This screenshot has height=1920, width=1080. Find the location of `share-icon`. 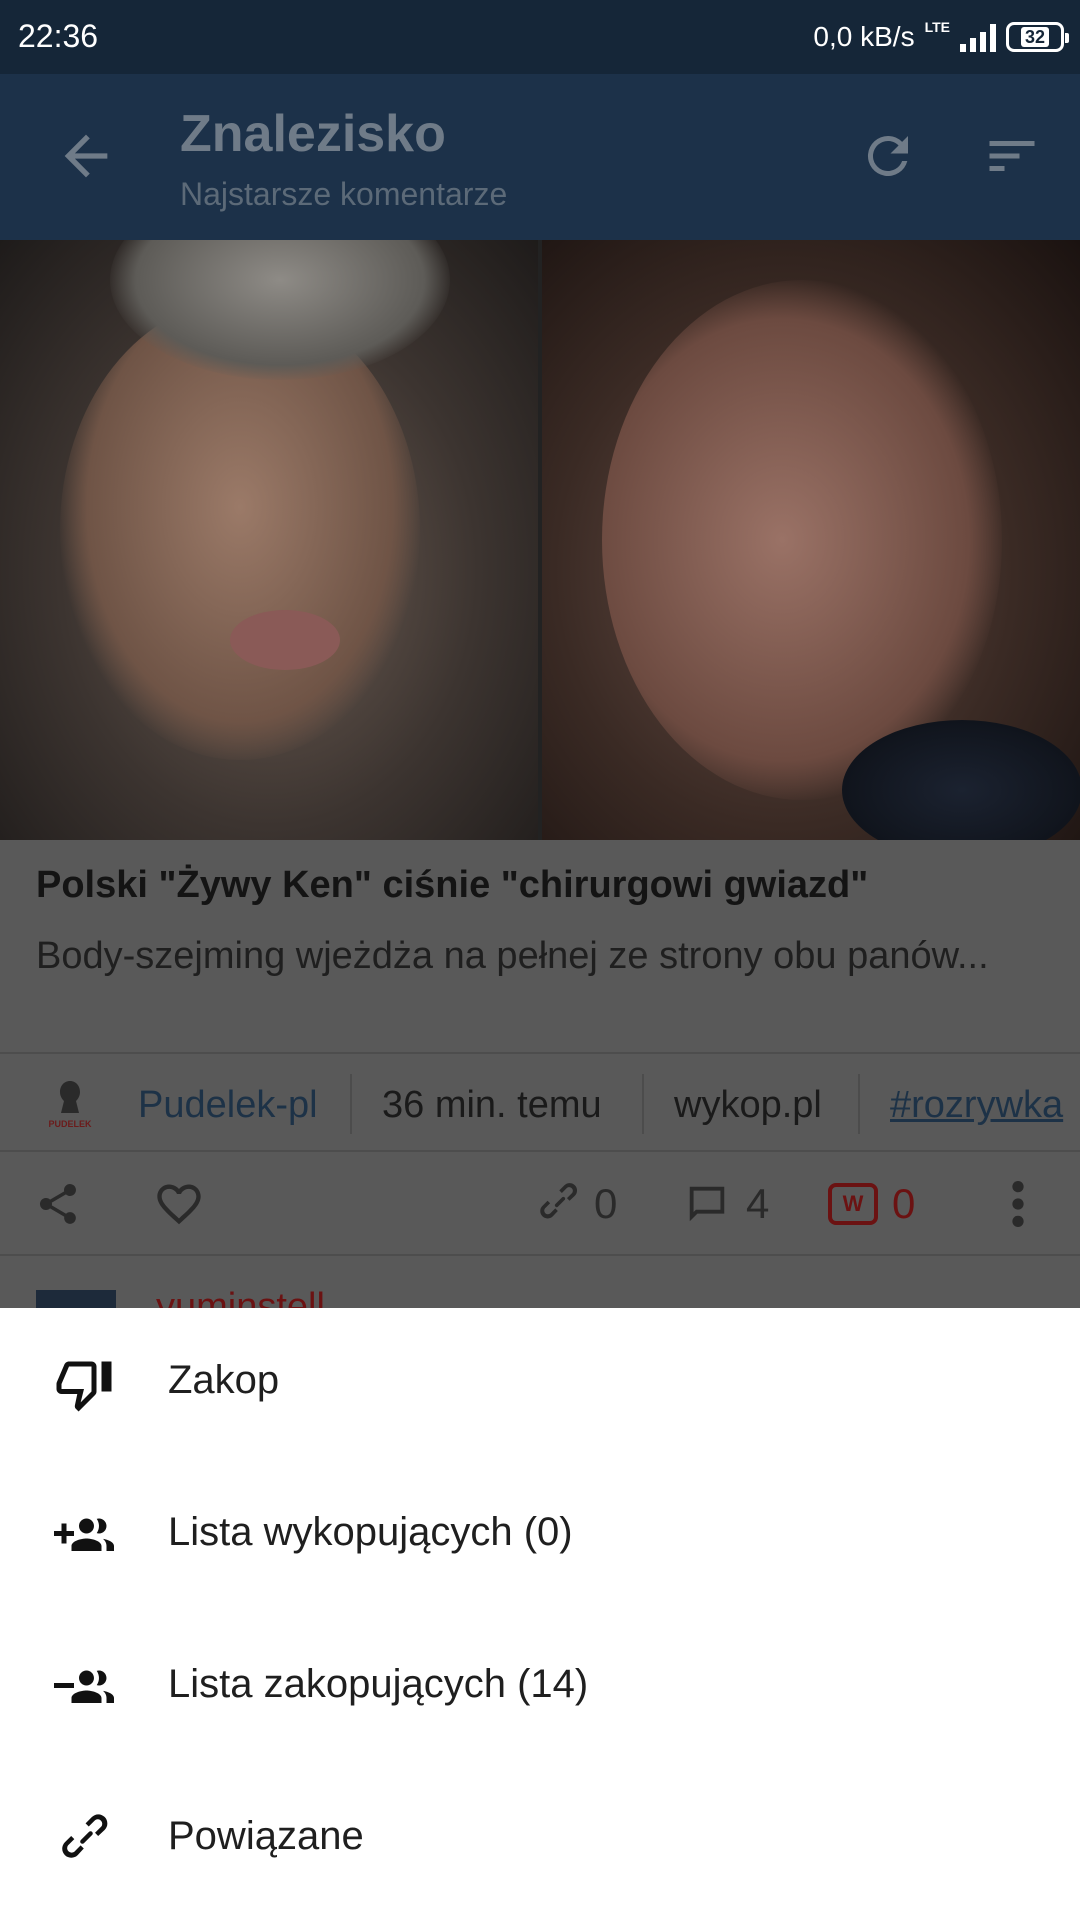

share-icon is located at coordinates (58, 1204).